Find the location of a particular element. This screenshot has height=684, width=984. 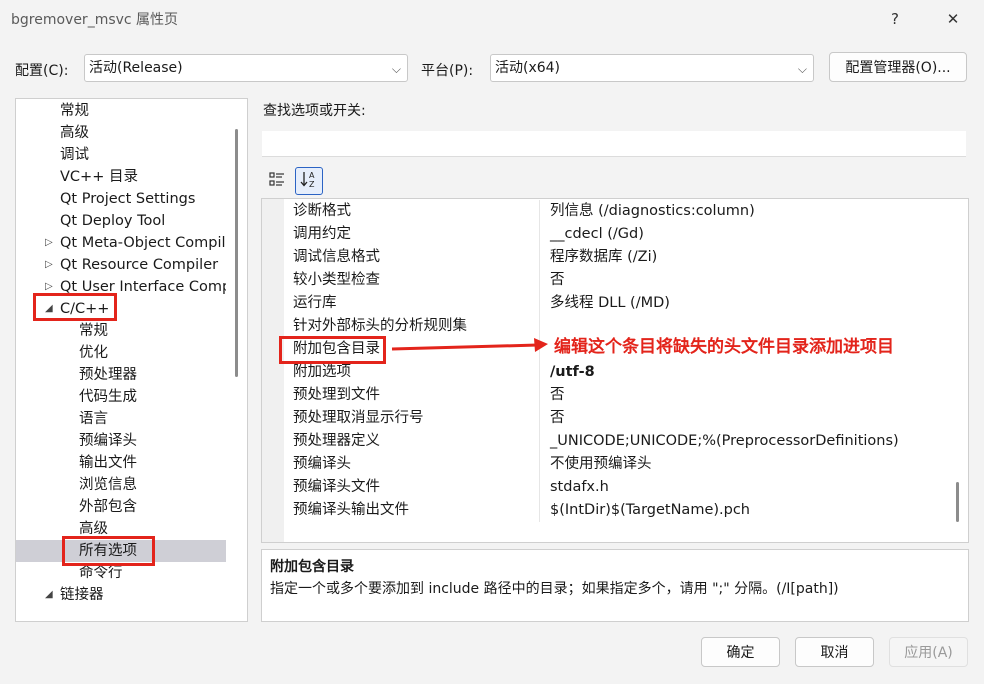

property-value: 不使用预编译头 is located at coordinates (601, 464).